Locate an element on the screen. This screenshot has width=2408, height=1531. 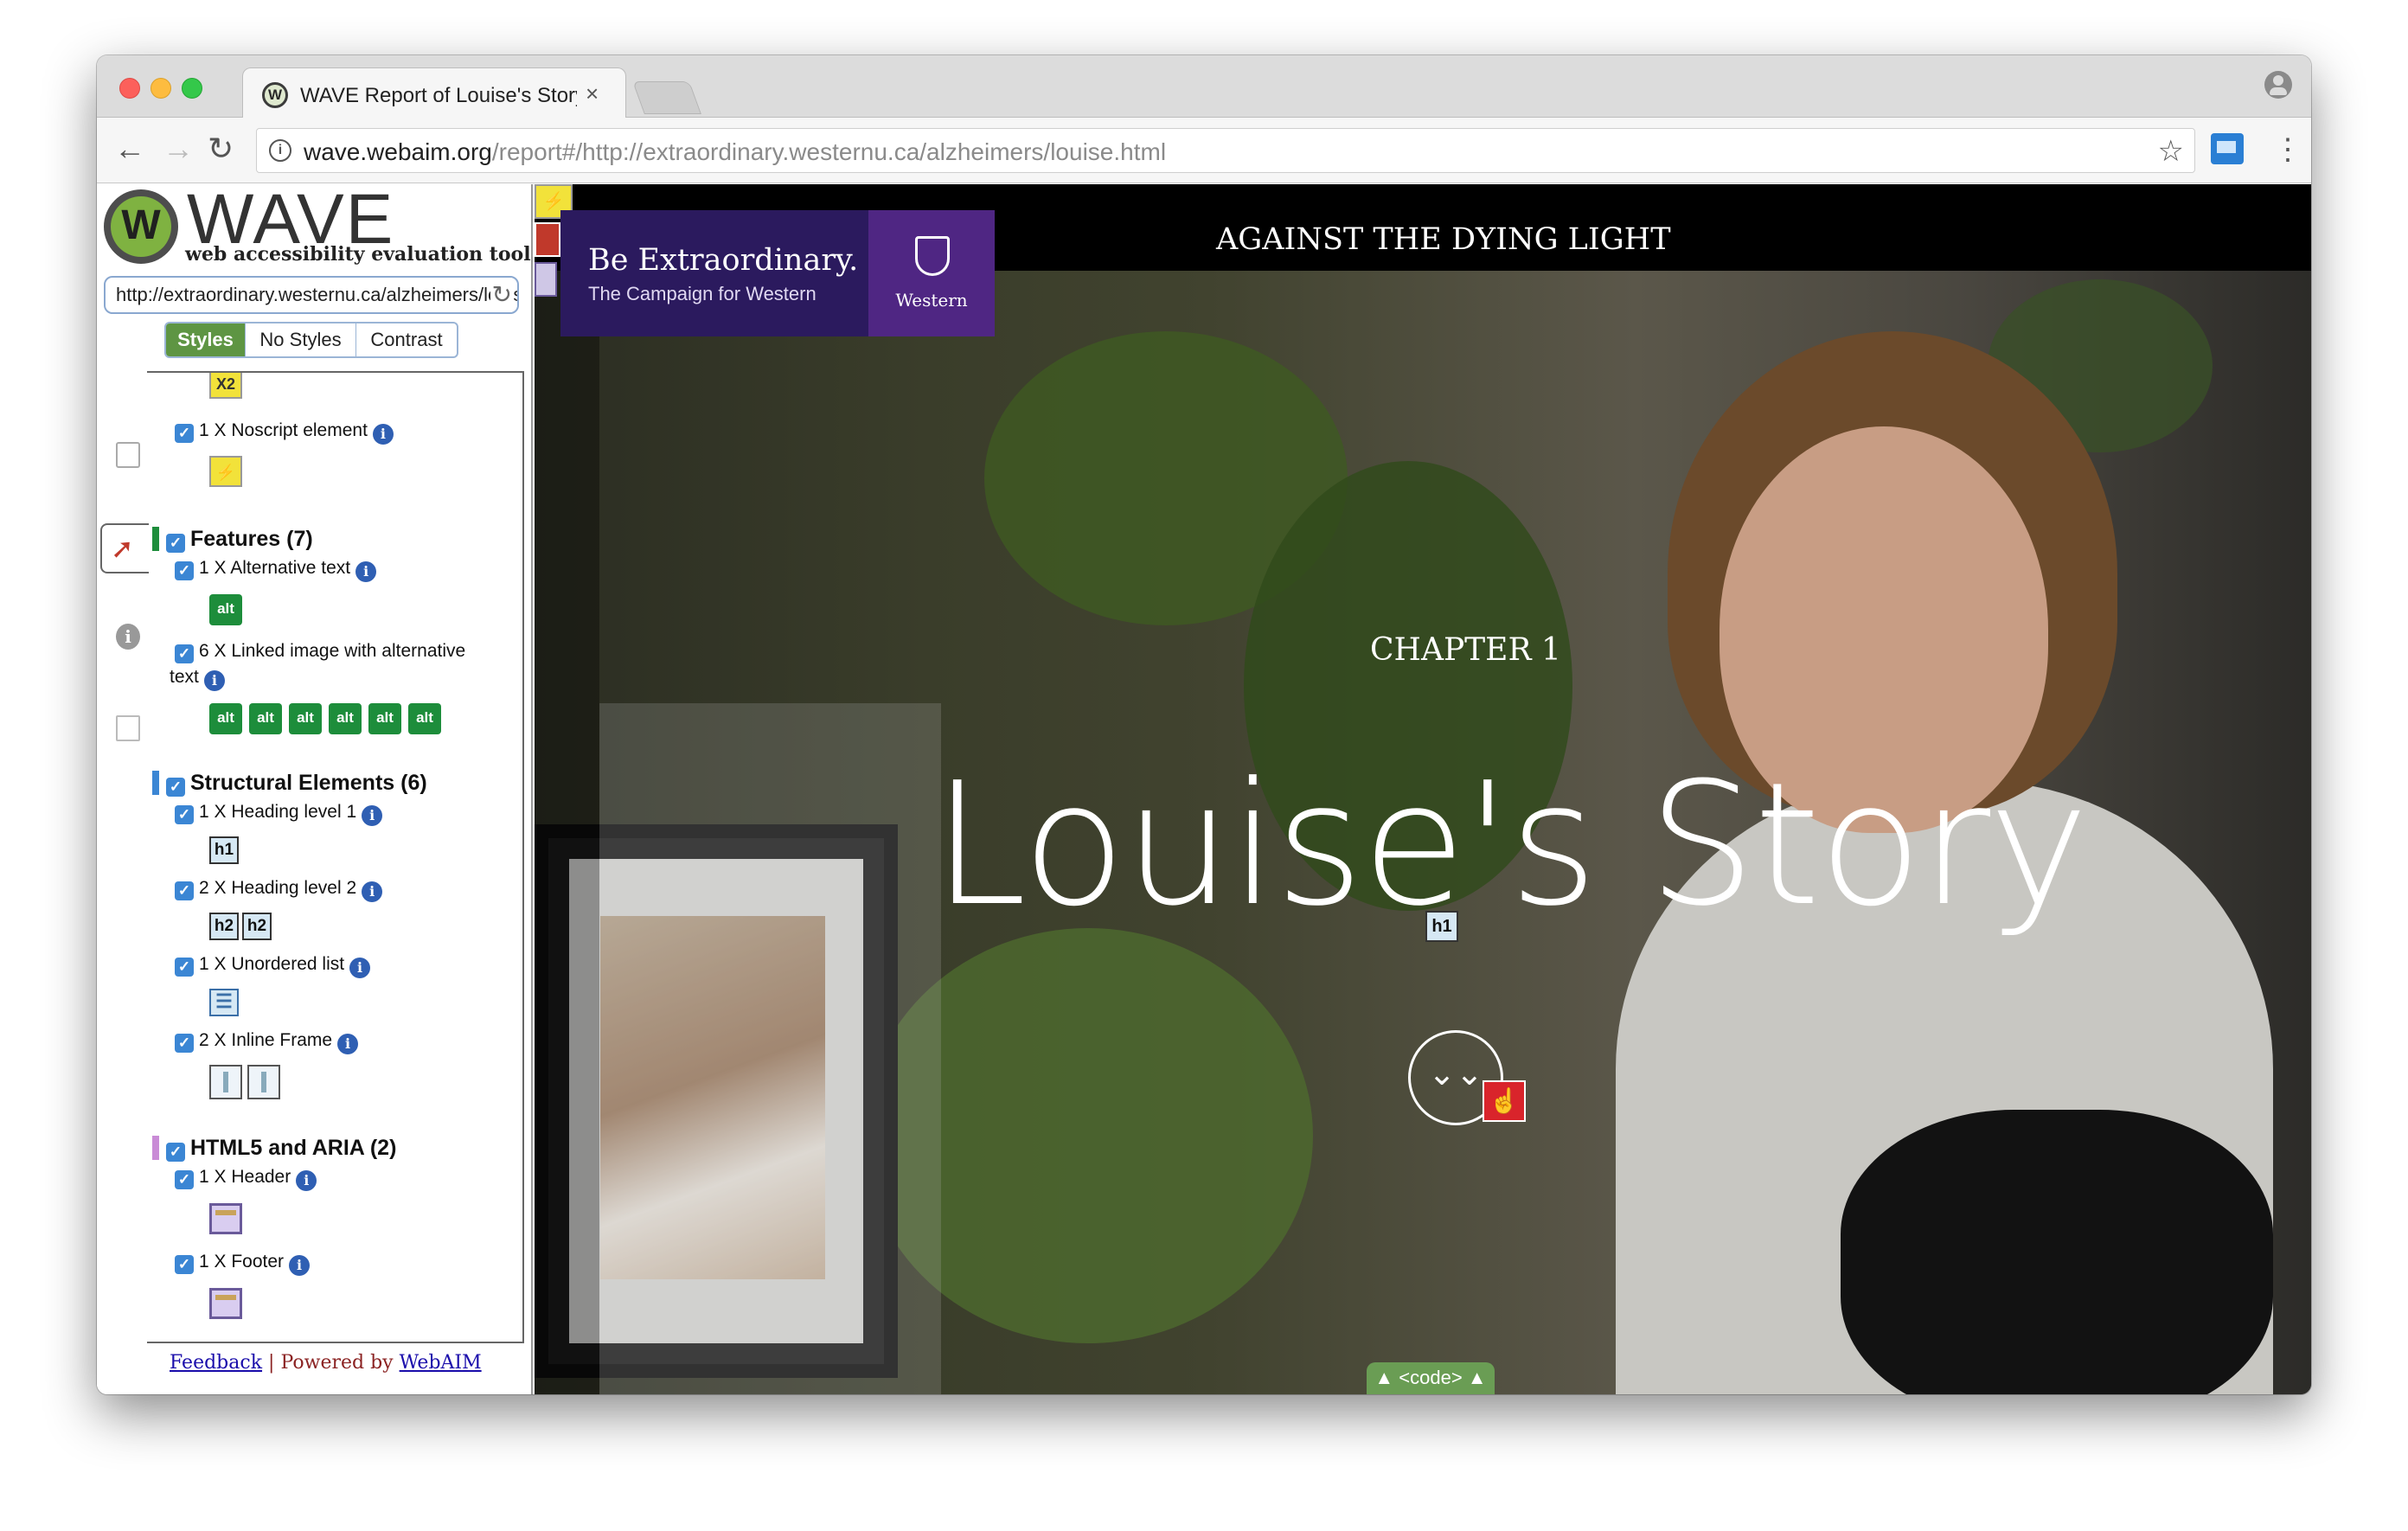
wave-header-marker-icon is located at coordinates (546, 279).